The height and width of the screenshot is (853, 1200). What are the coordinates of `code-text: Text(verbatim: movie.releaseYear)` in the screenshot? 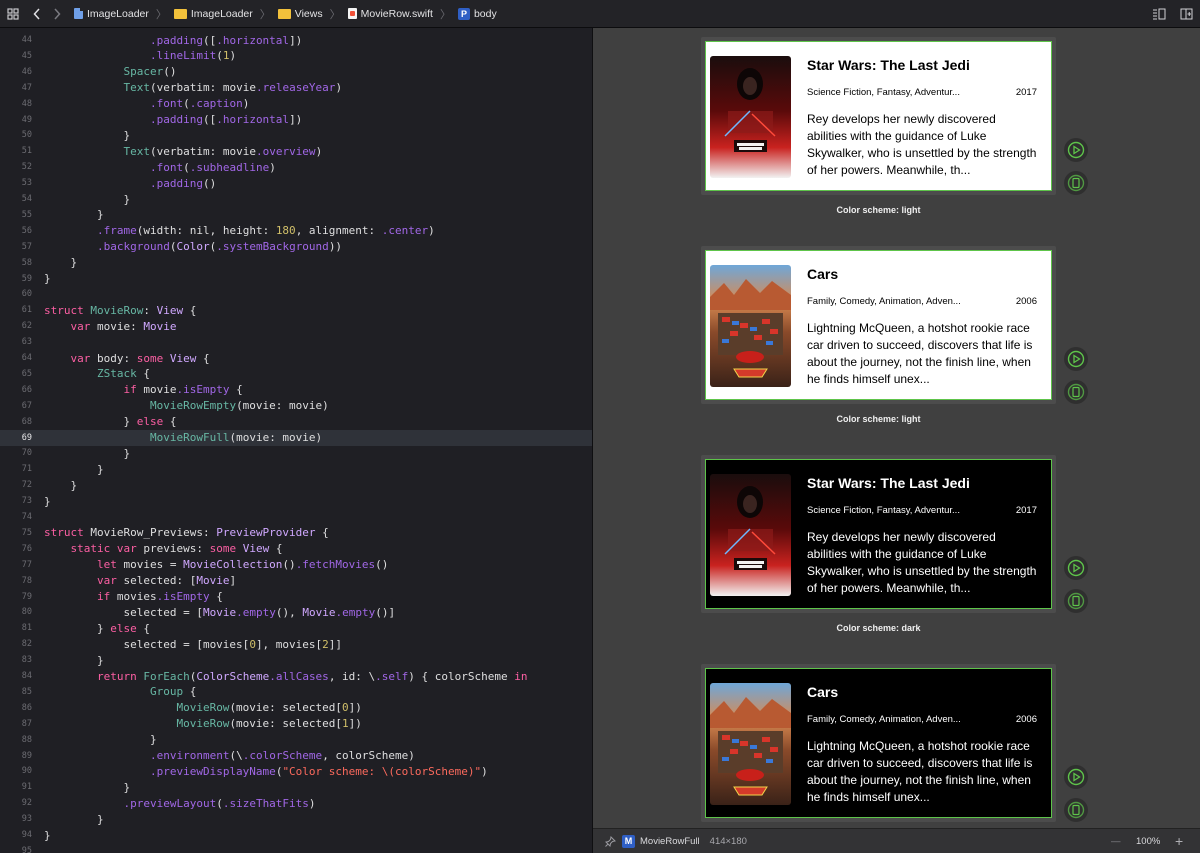 It's located at (193, 87).